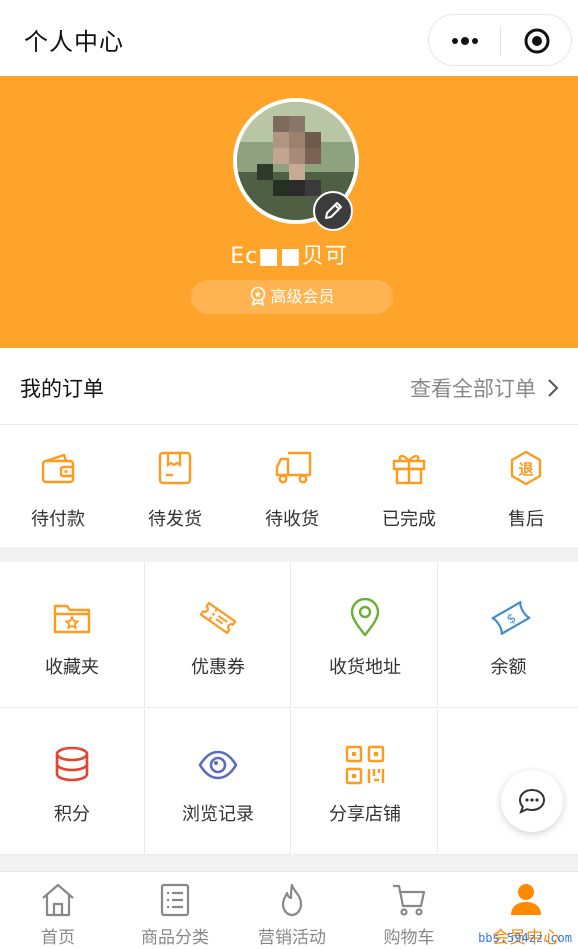 The height and width of the screenshot is (949, 578). Describe the element at coordinates (72, 619) in the screenshot. I see `folder-star-icon` at that location.